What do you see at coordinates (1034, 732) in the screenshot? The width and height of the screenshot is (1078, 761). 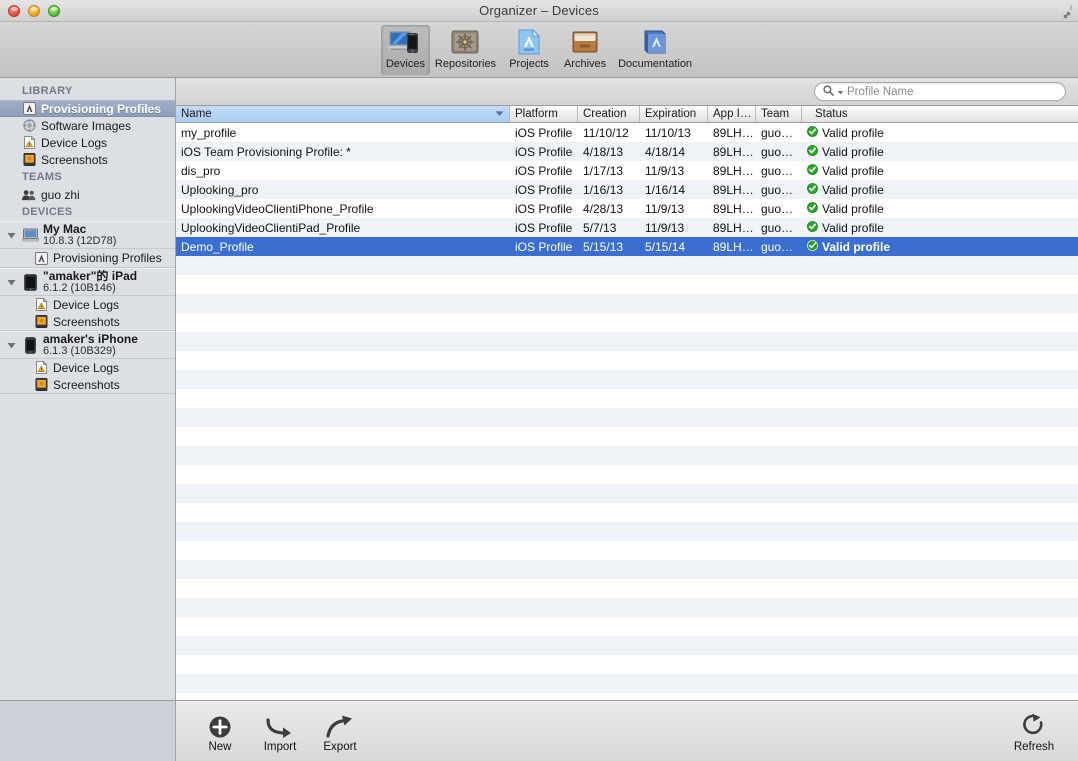 I see `refresh-button: Refresh` at bounding box center [1034, 732].